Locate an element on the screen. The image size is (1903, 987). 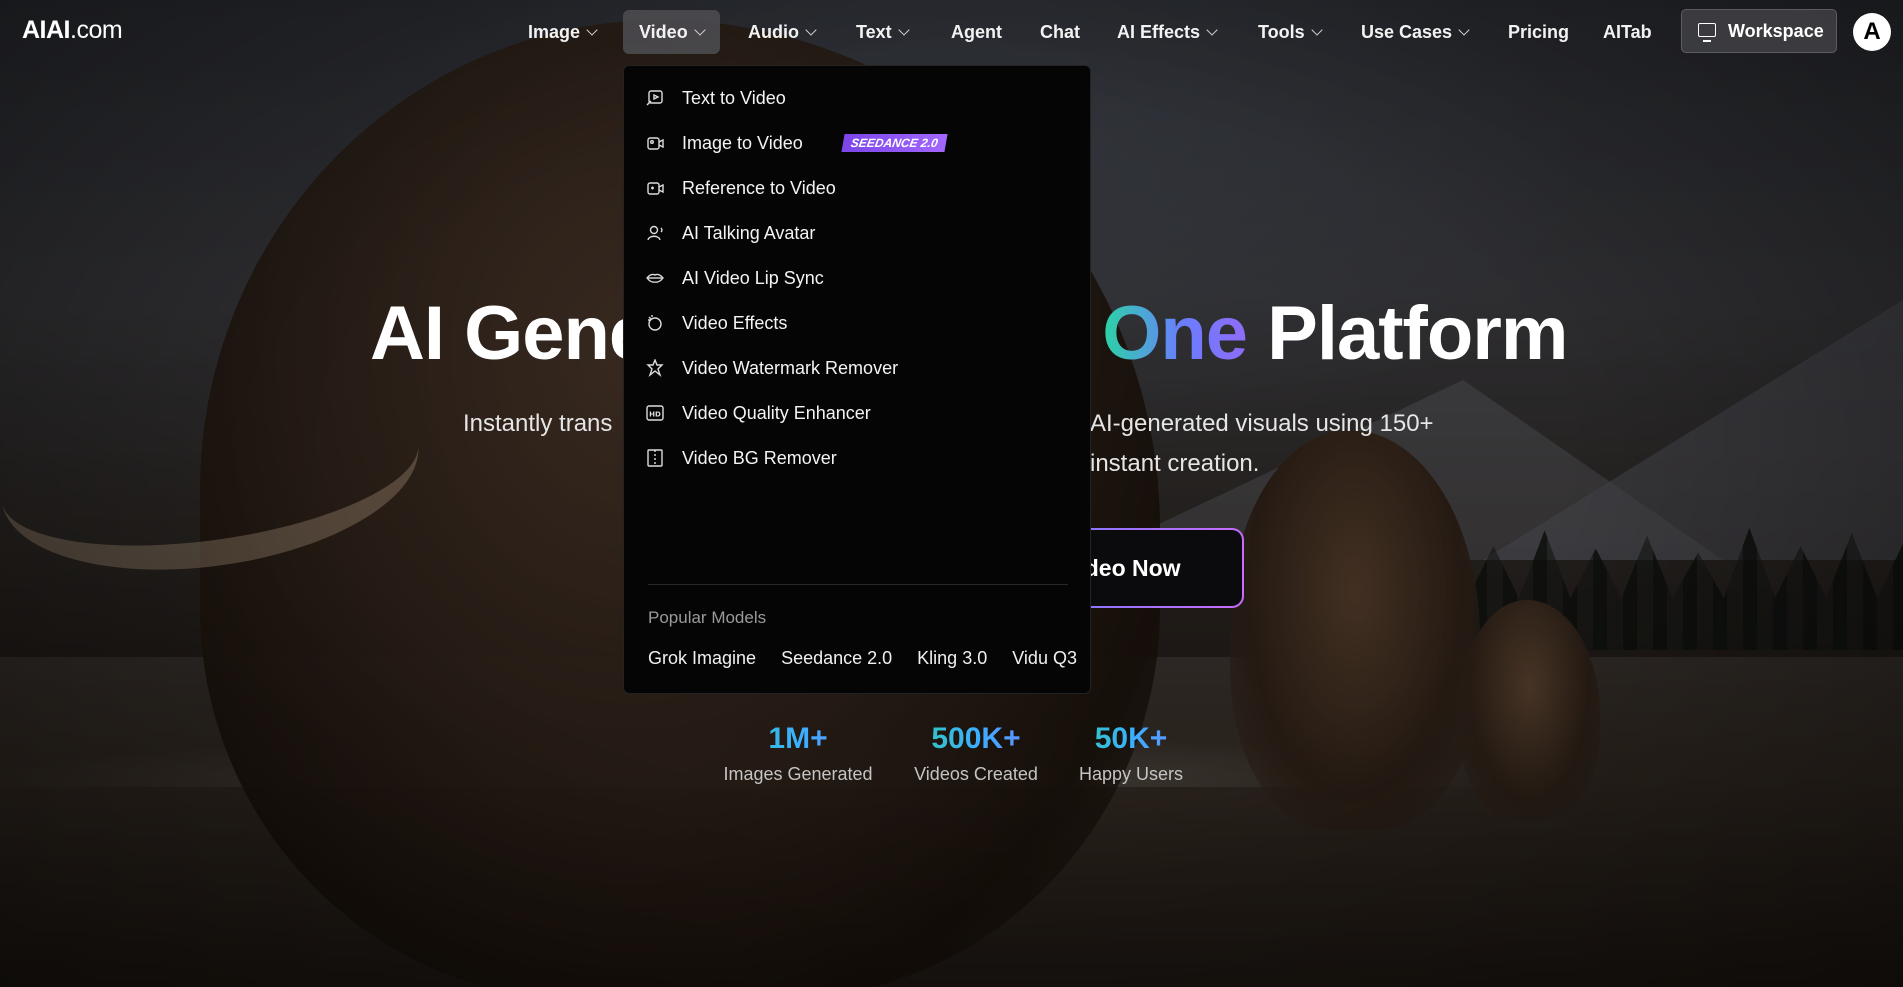
svg-text: HD is located at coordinates (655, 415).